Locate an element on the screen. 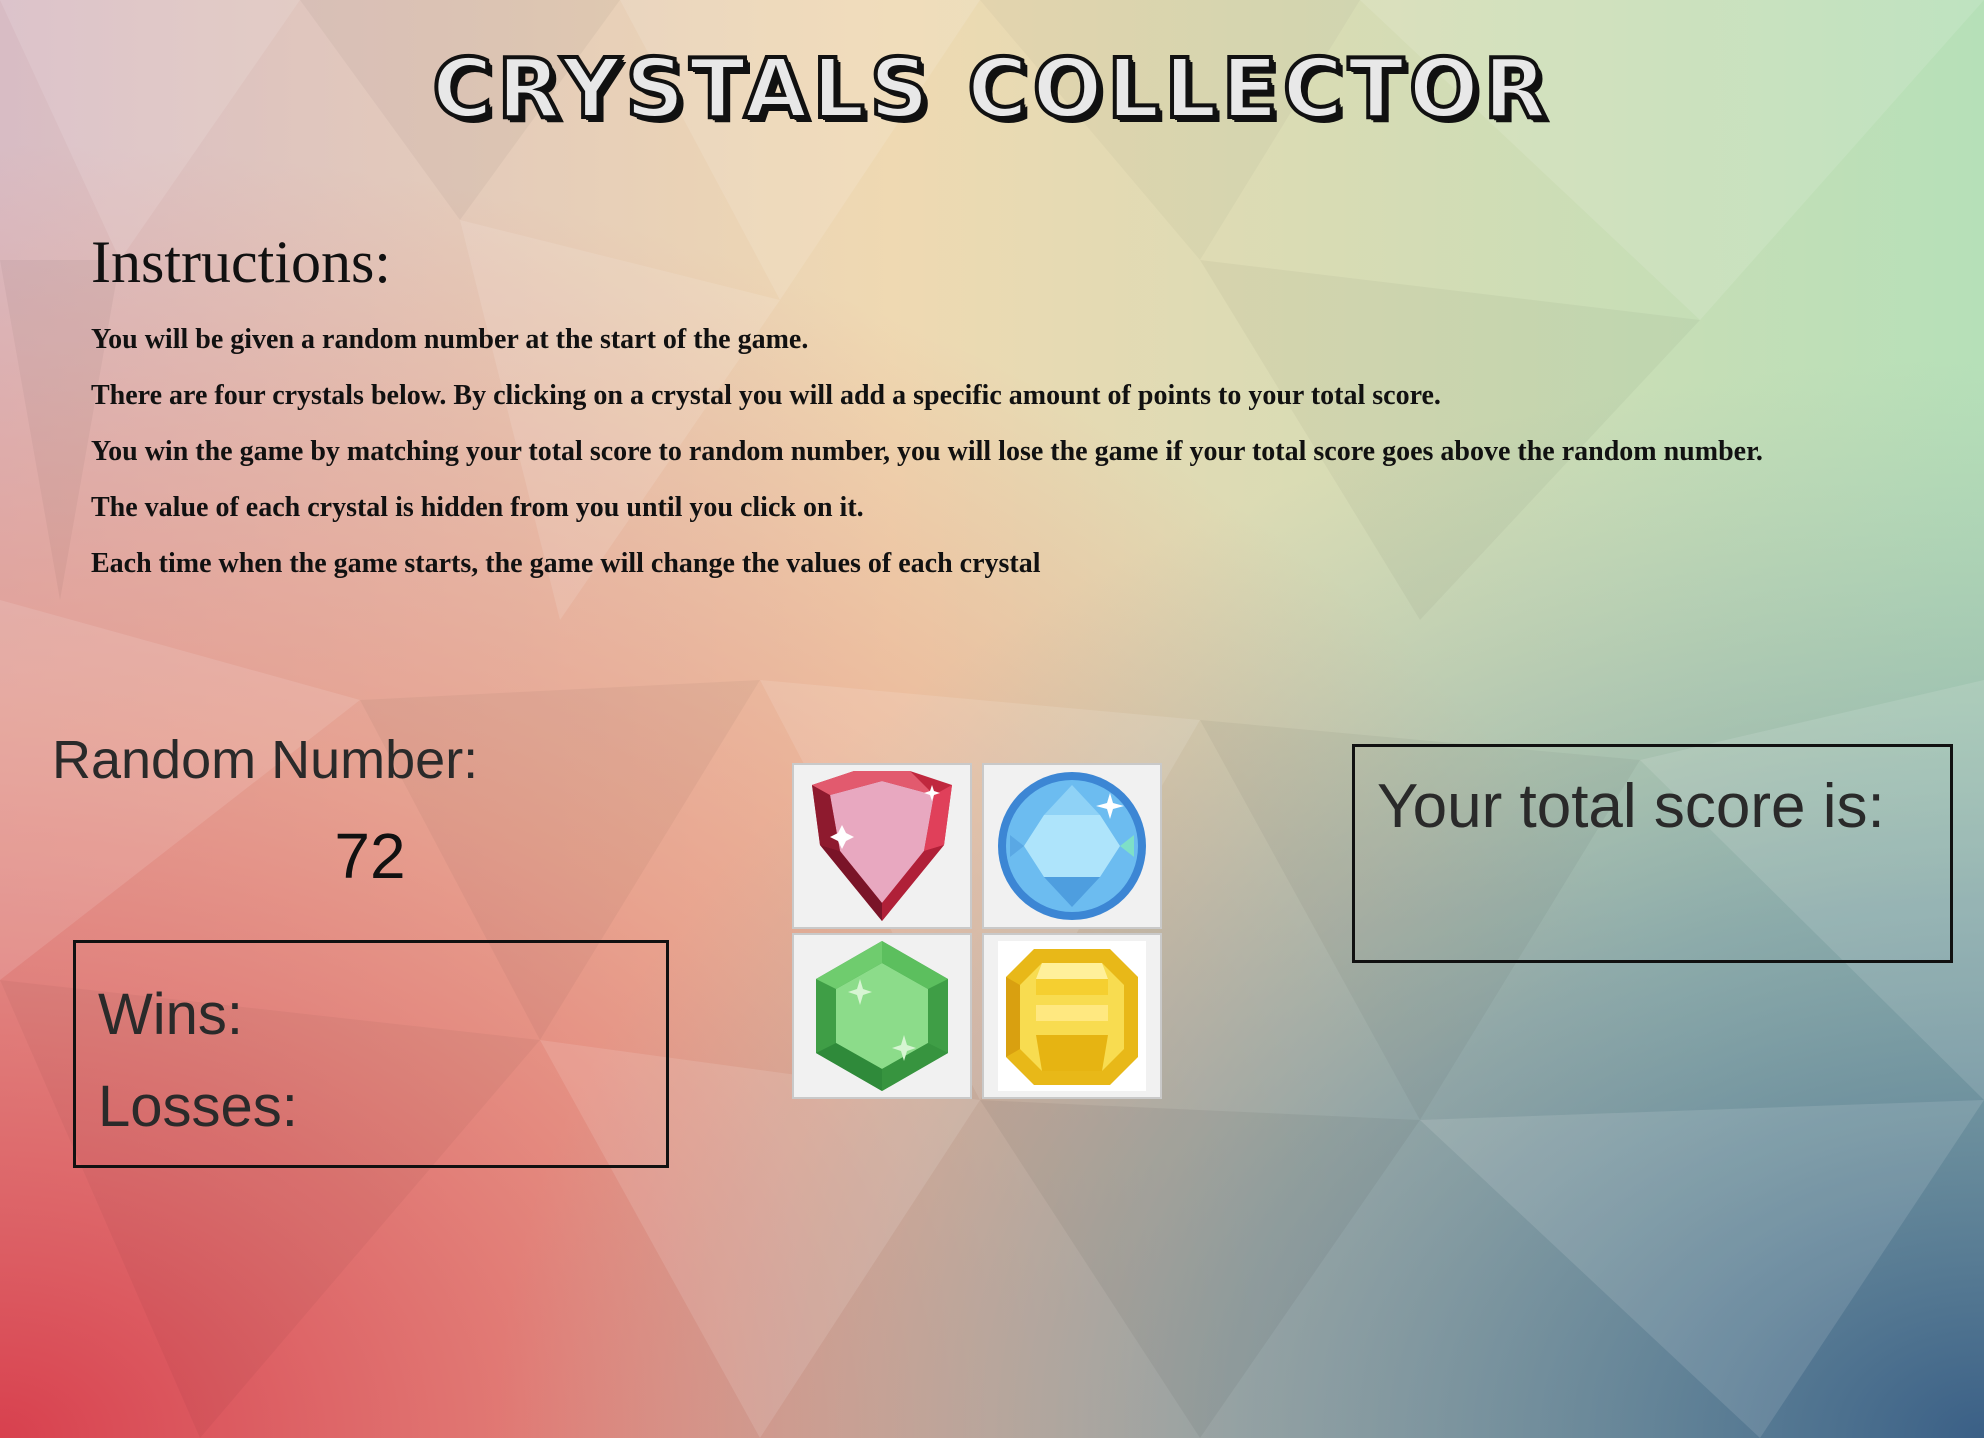 The height and width of the screenshot is (1438, 1984). blue-crystal-button is located at coordinates (1072, 846).